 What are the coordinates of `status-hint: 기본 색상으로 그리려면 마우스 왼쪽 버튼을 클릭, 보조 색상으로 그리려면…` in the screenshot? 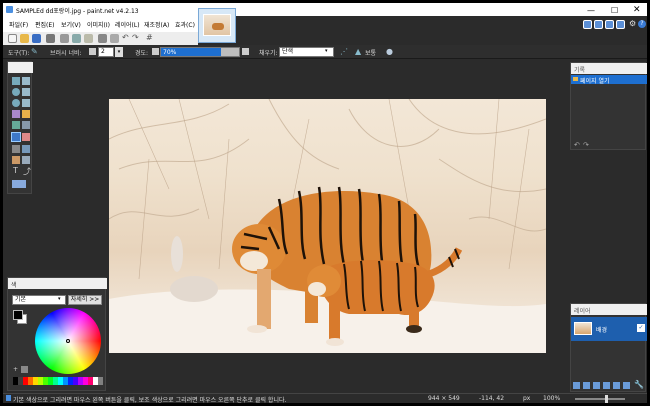 It's located at (150, 400).